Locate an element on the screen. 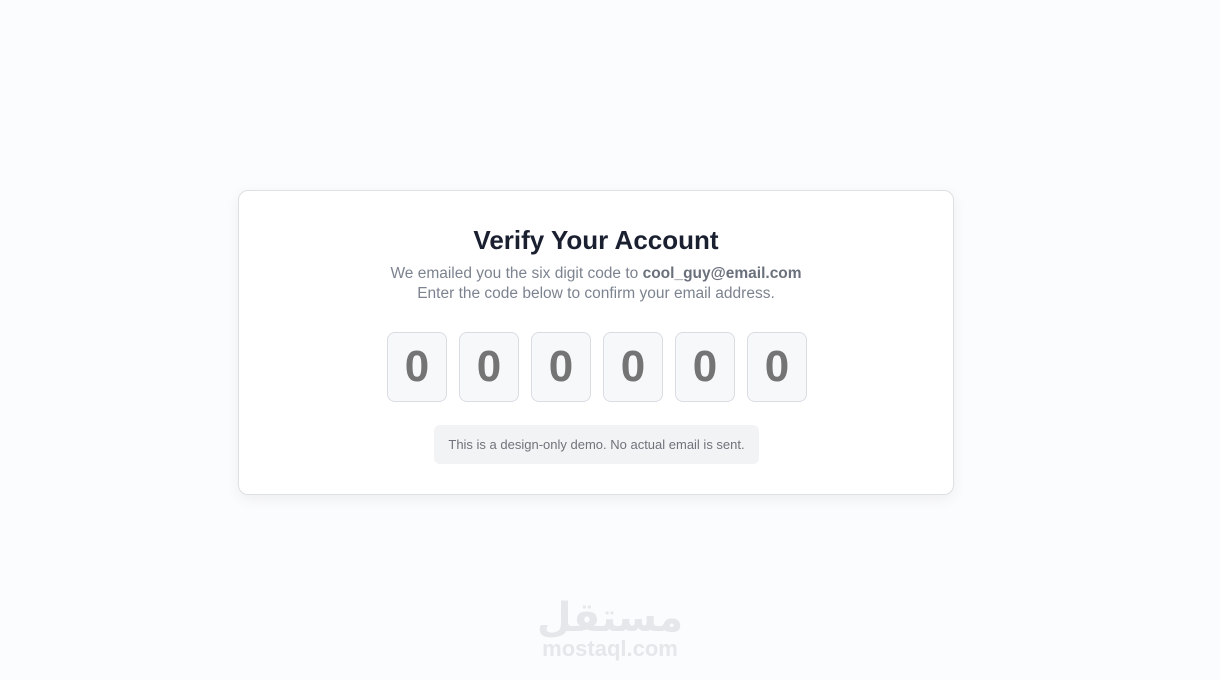  code-digit-input-2: 0 is located at coordinates (489, 367).